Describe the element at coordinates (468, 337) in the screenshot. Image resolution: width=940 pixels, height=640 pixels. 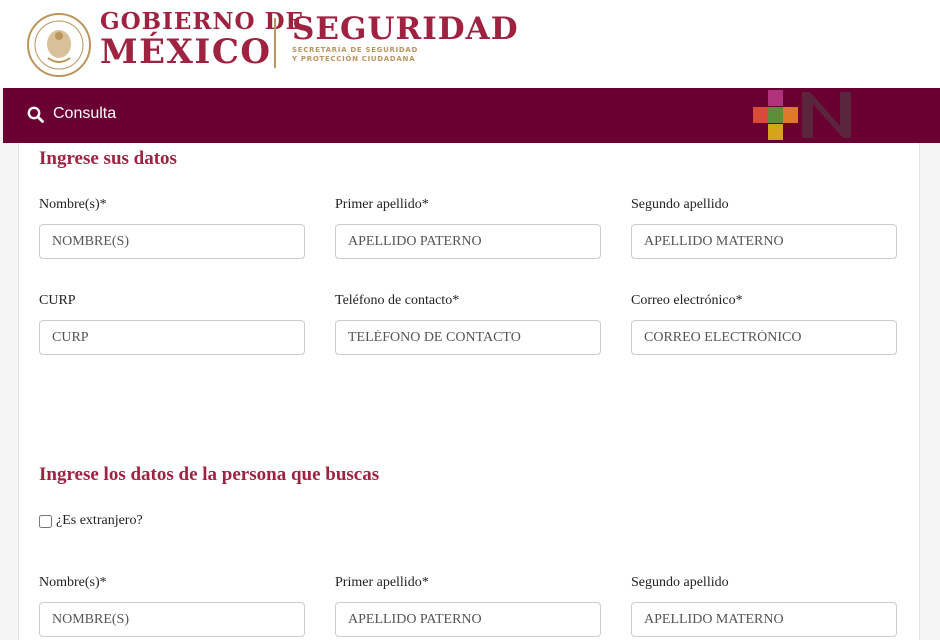
I see `telefono-input` at that location.